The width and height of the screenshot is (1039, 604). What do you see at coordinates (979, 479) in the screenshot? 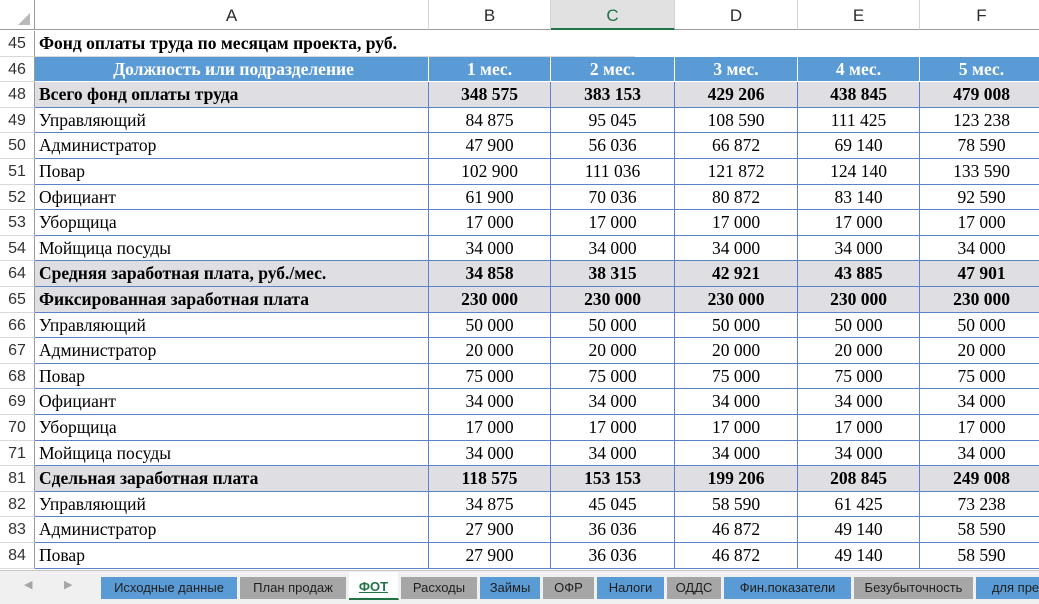
I see `cell-value: 249 008` at bounding box center [979, 479].